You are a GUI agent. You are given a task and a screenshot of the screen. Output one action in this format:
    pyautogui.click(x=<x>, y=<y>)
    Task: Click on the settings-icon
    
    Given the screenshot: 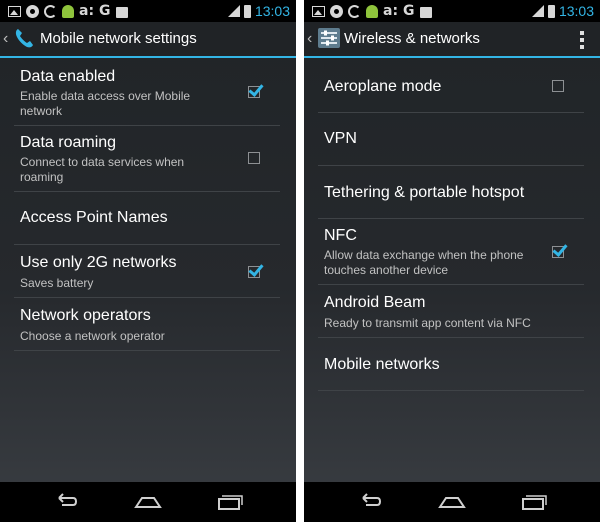 What is the action you would take?
    pyautogui.click(x=329, y=38)
    